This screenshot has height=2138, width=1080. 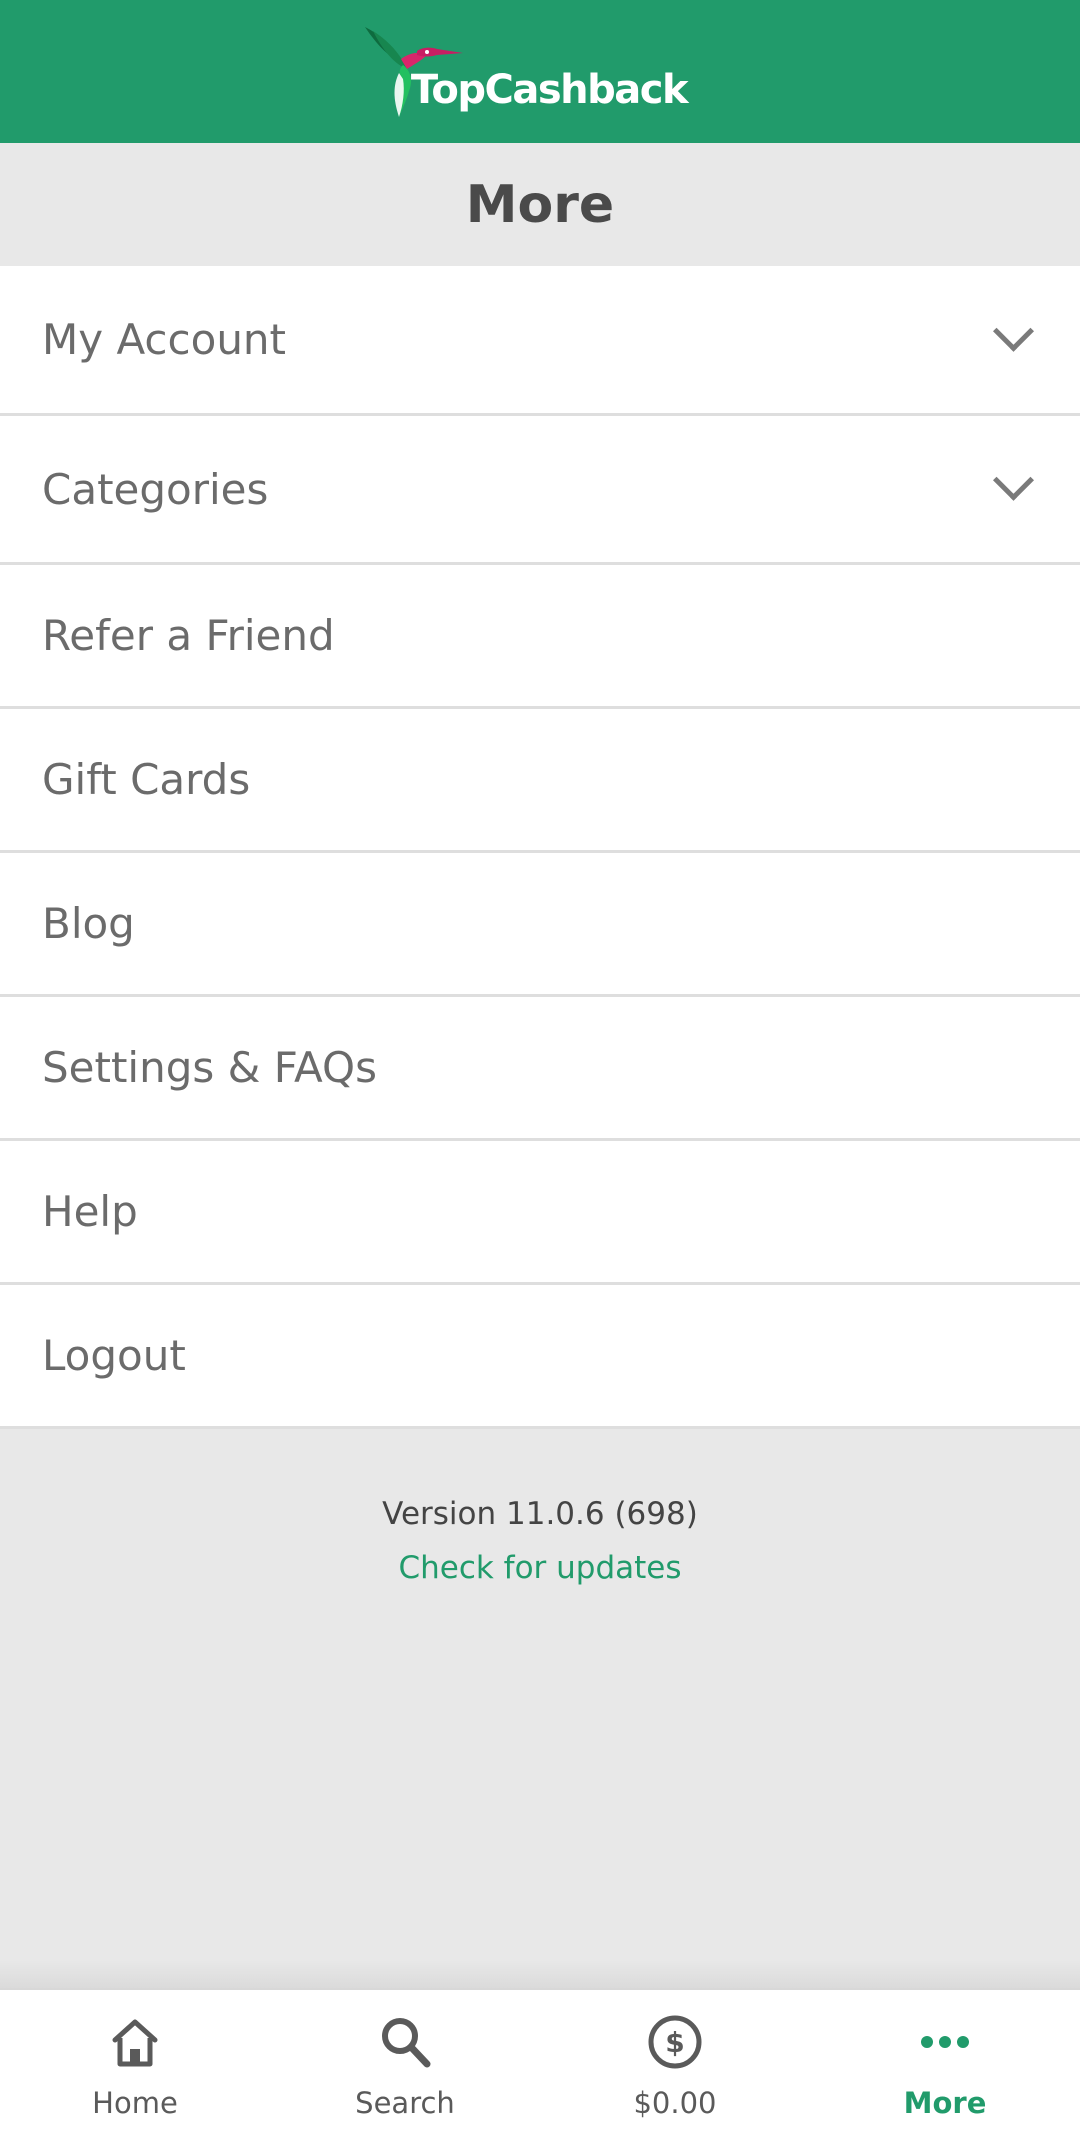 I want to click on dollar-circle-icon: $, so click(x=675, y=2042).